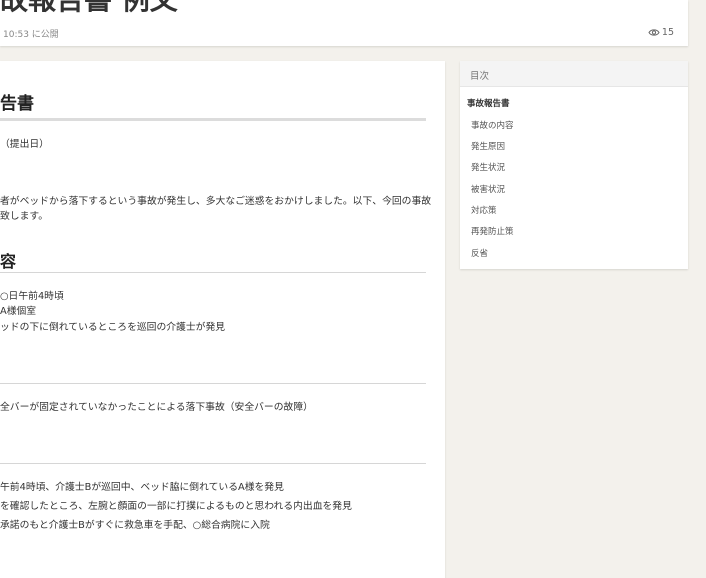  Describe the element at coordinates (479, 253) in the screenshot. I see `toc-item-reflection: 反省` at that location.